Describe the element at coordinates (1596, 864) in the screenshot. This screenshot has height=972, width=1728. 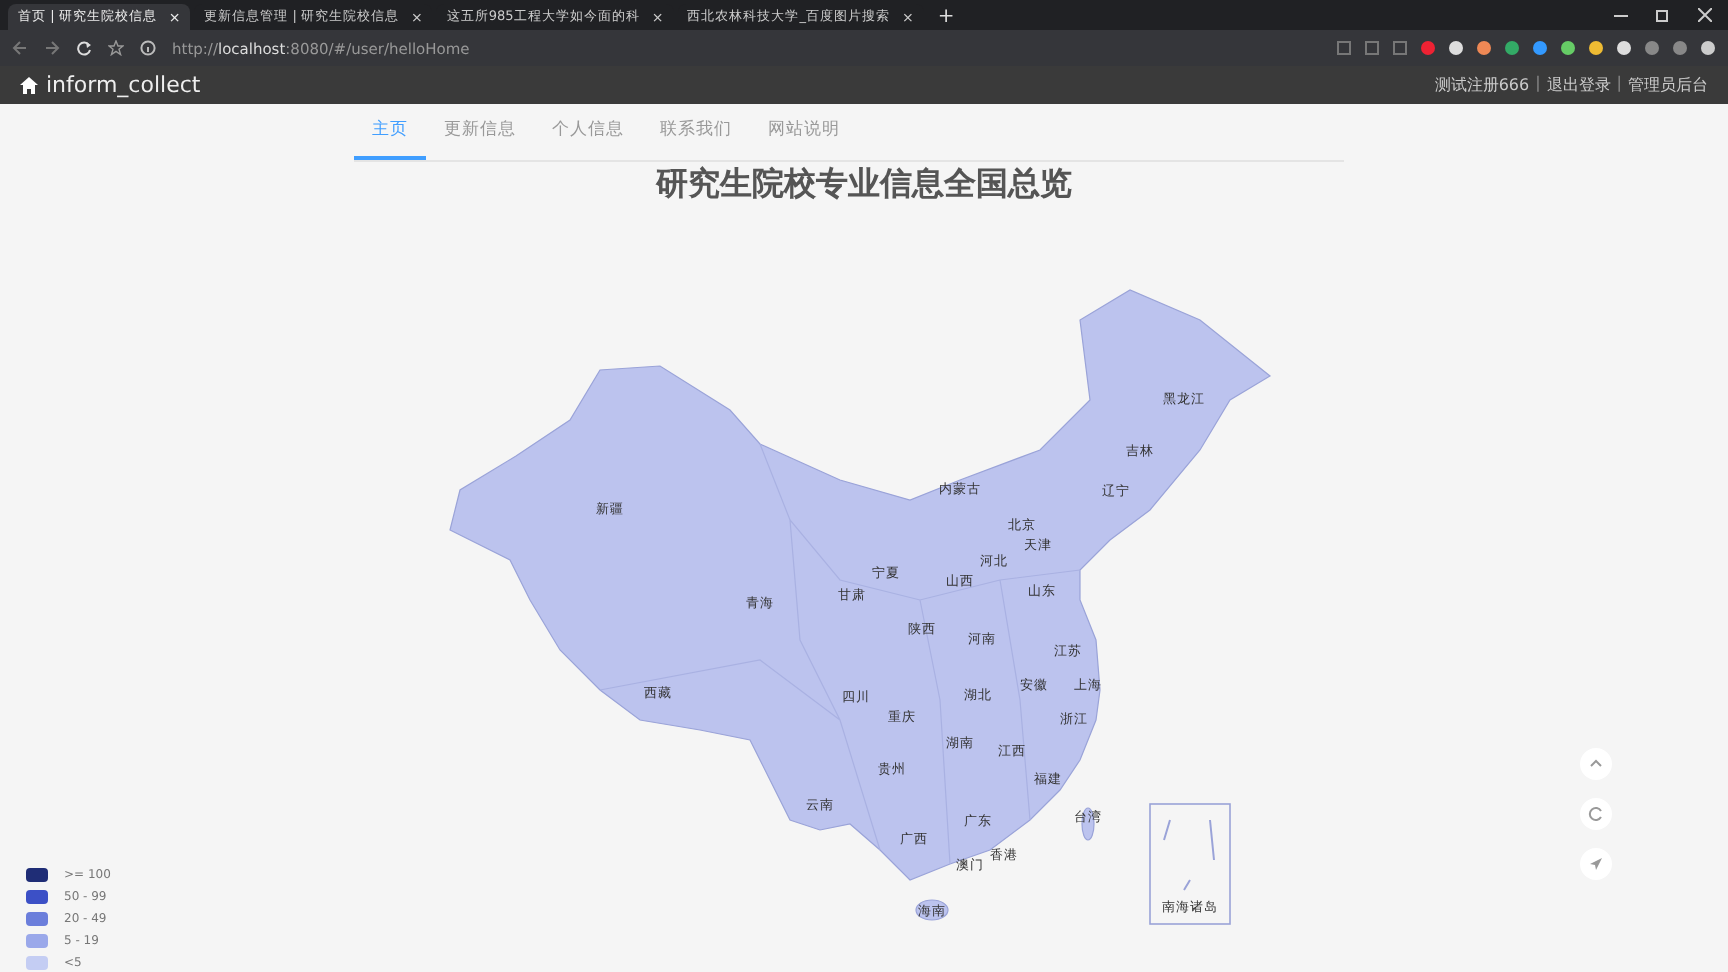
I see `locate-icon` at that location.